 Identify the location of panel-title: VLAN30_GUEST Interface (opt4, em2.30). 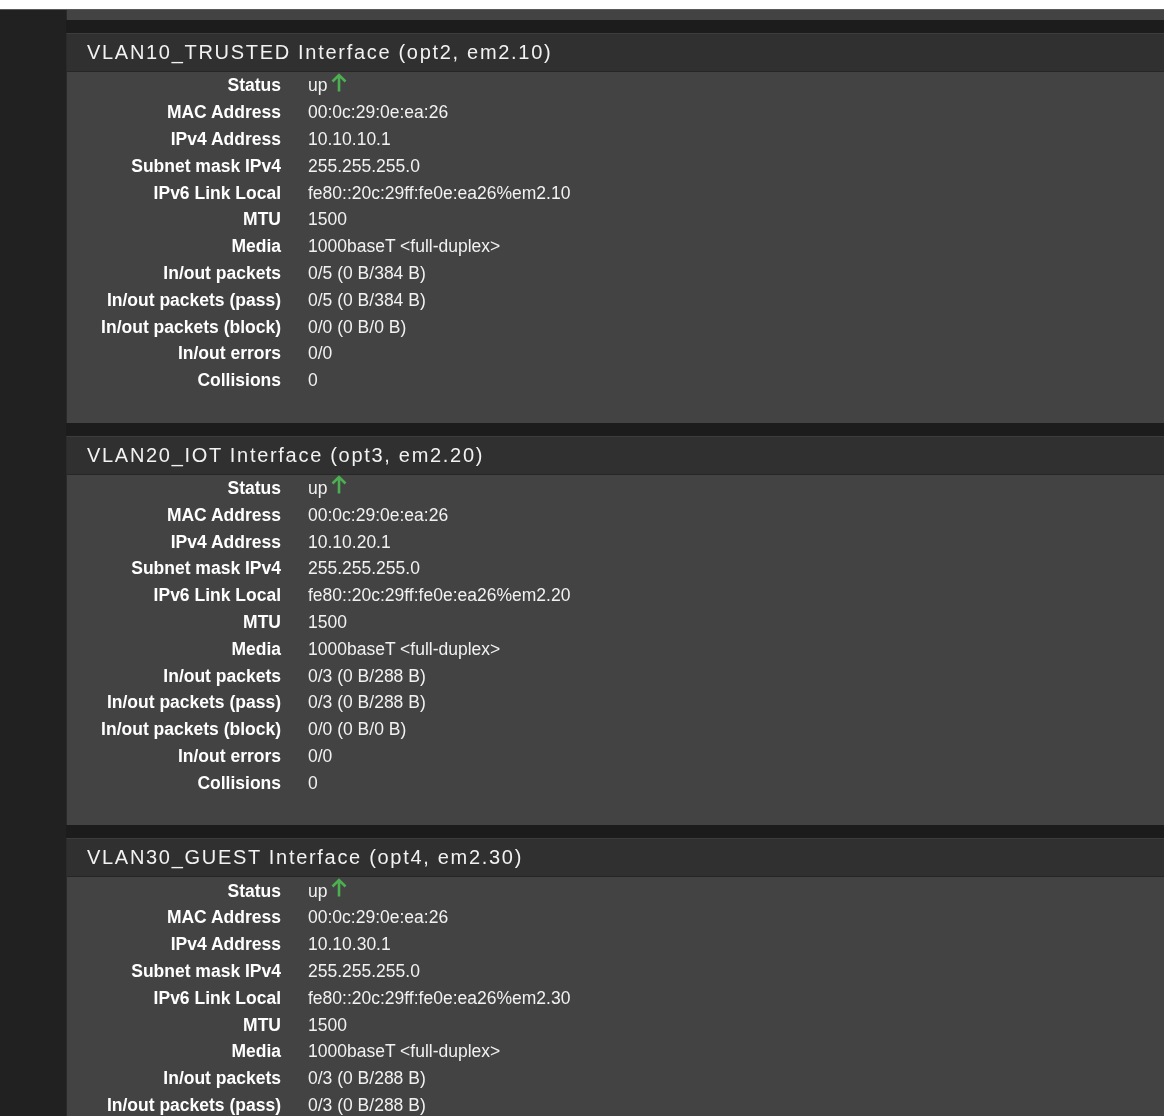
(305, 858).